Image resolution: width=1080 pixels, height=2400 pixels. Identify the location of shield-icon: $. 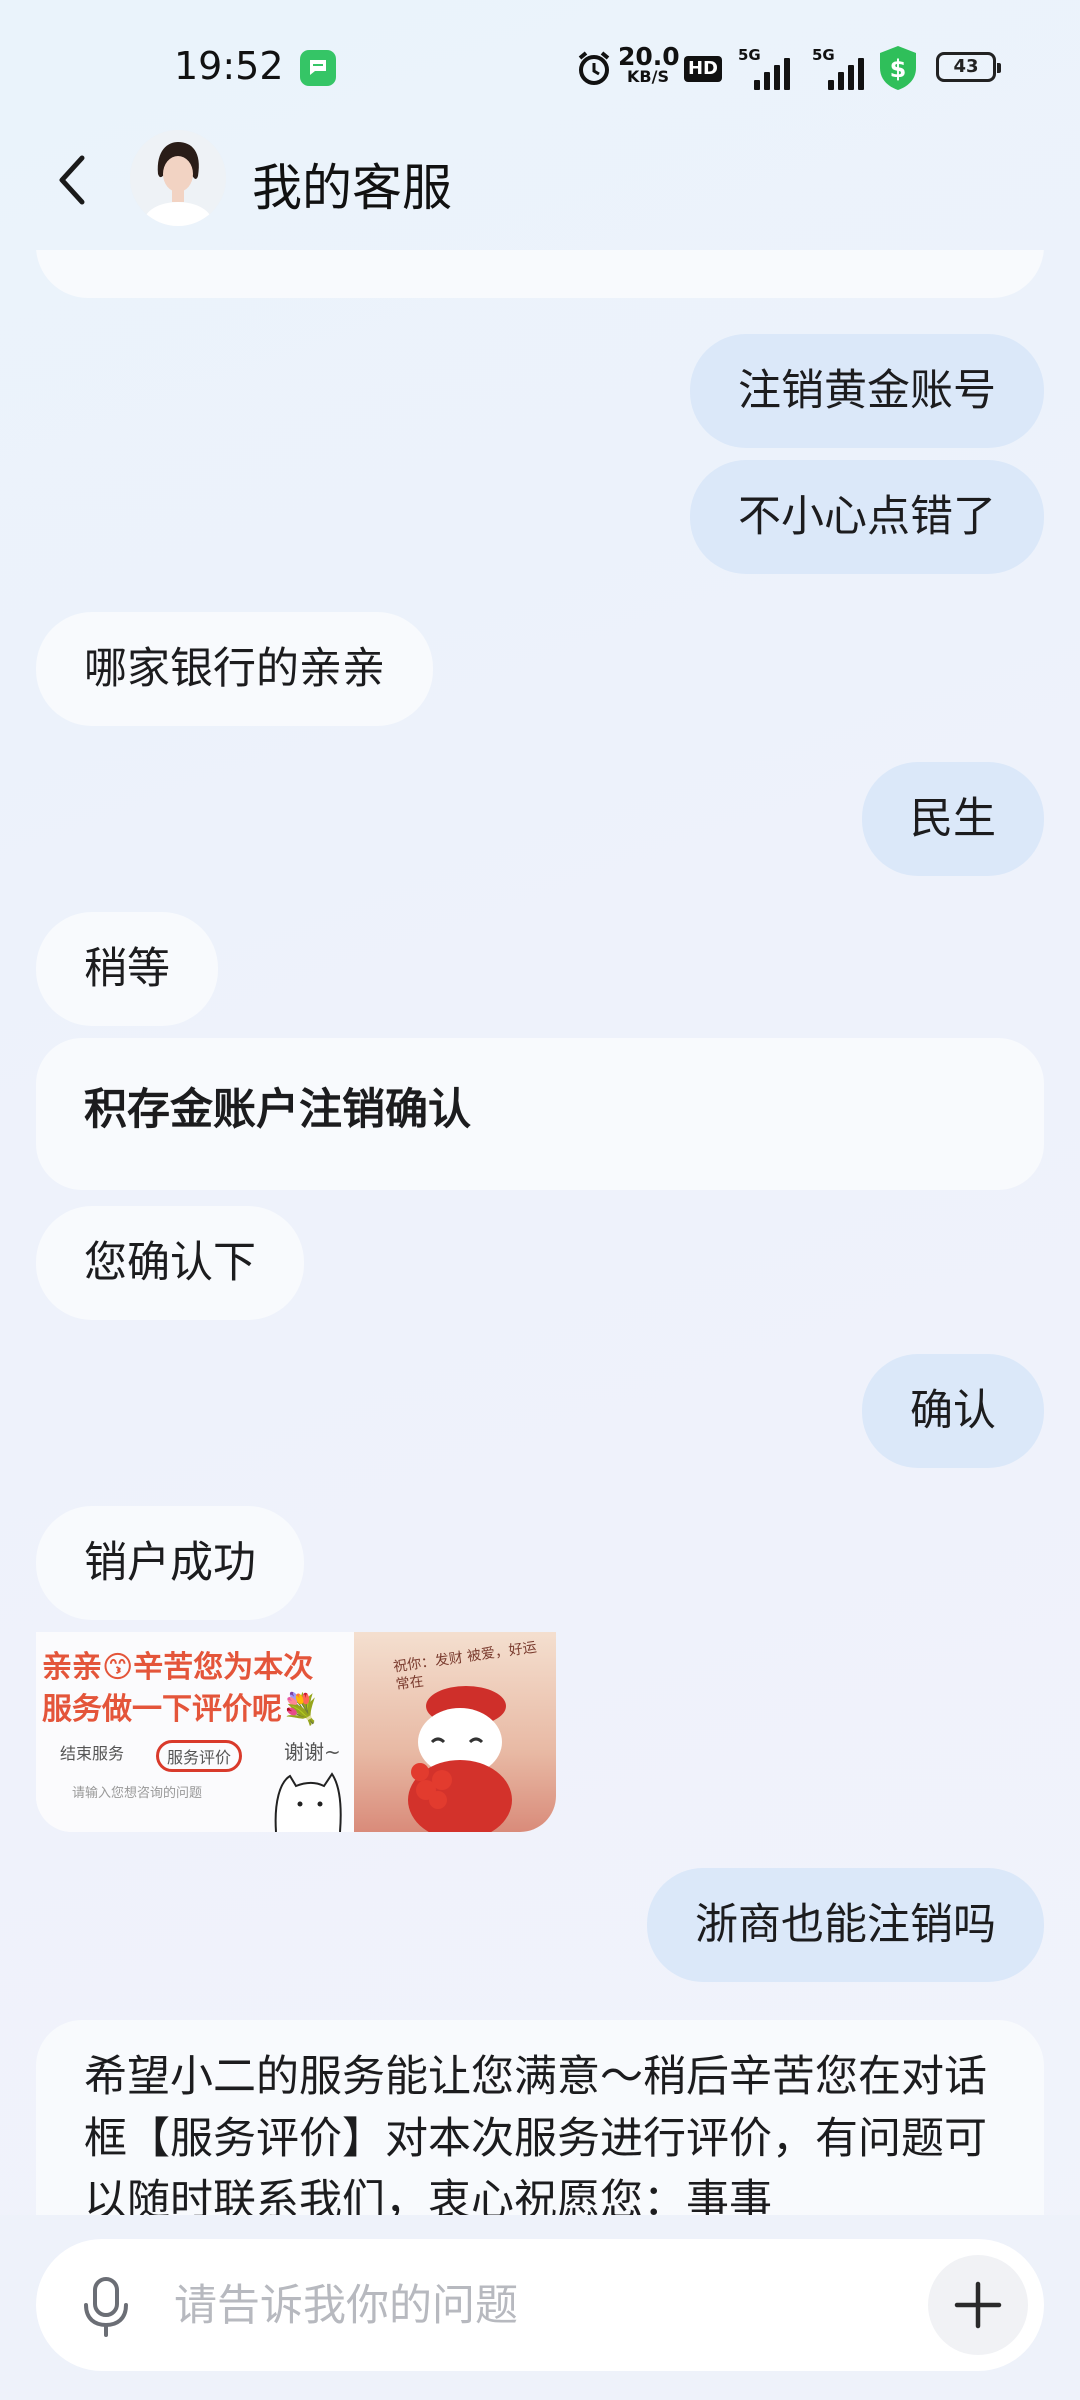
(898, 70).